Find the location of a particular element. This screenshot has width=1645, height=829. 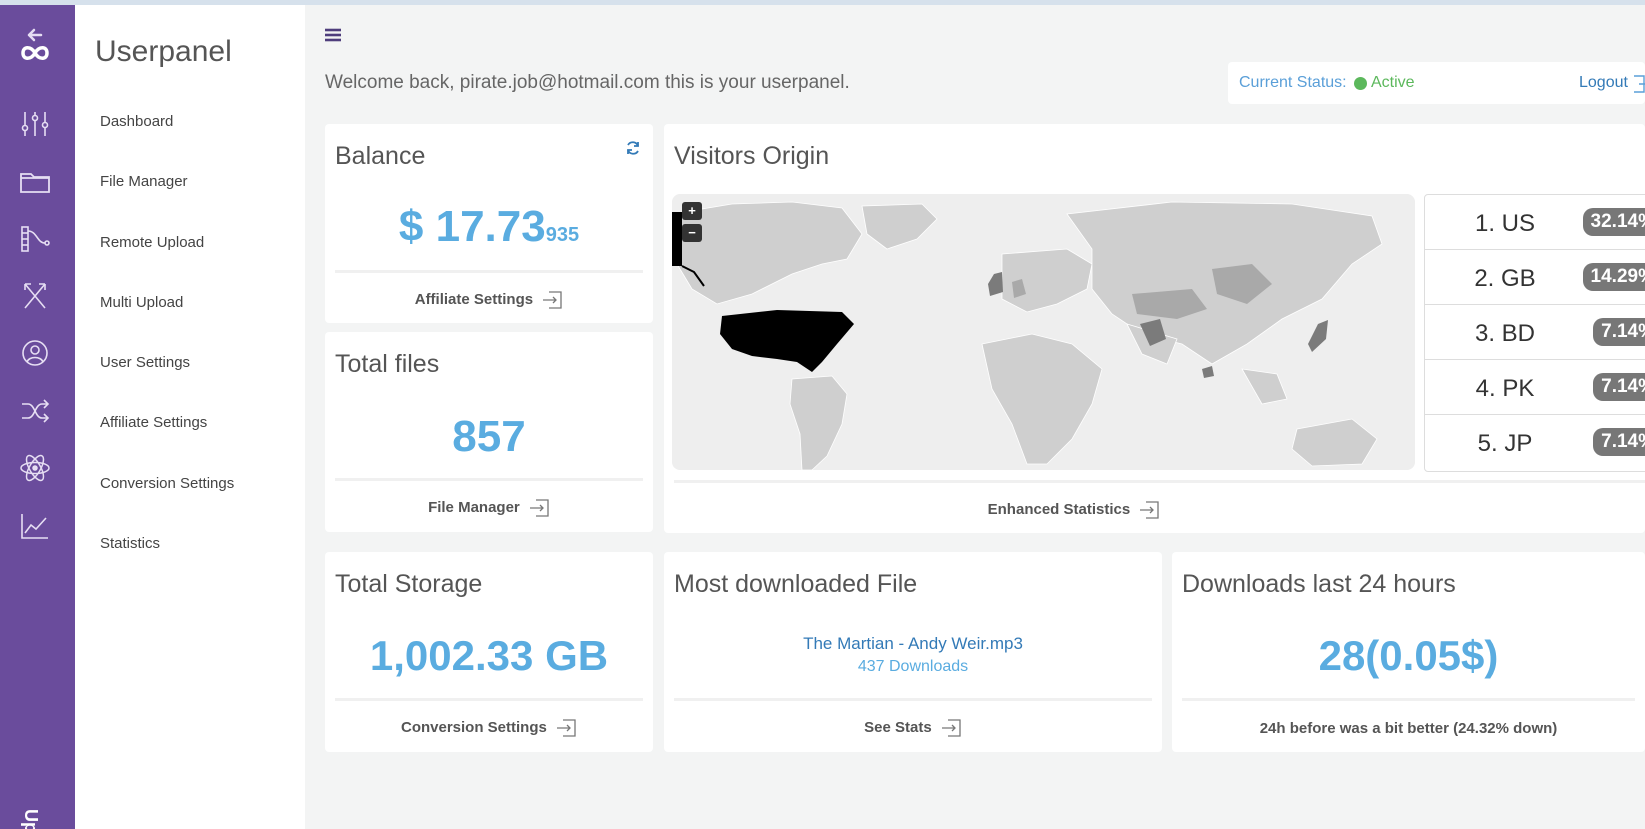

see-stats-link: See Stats is located at coordinates (913, 728).